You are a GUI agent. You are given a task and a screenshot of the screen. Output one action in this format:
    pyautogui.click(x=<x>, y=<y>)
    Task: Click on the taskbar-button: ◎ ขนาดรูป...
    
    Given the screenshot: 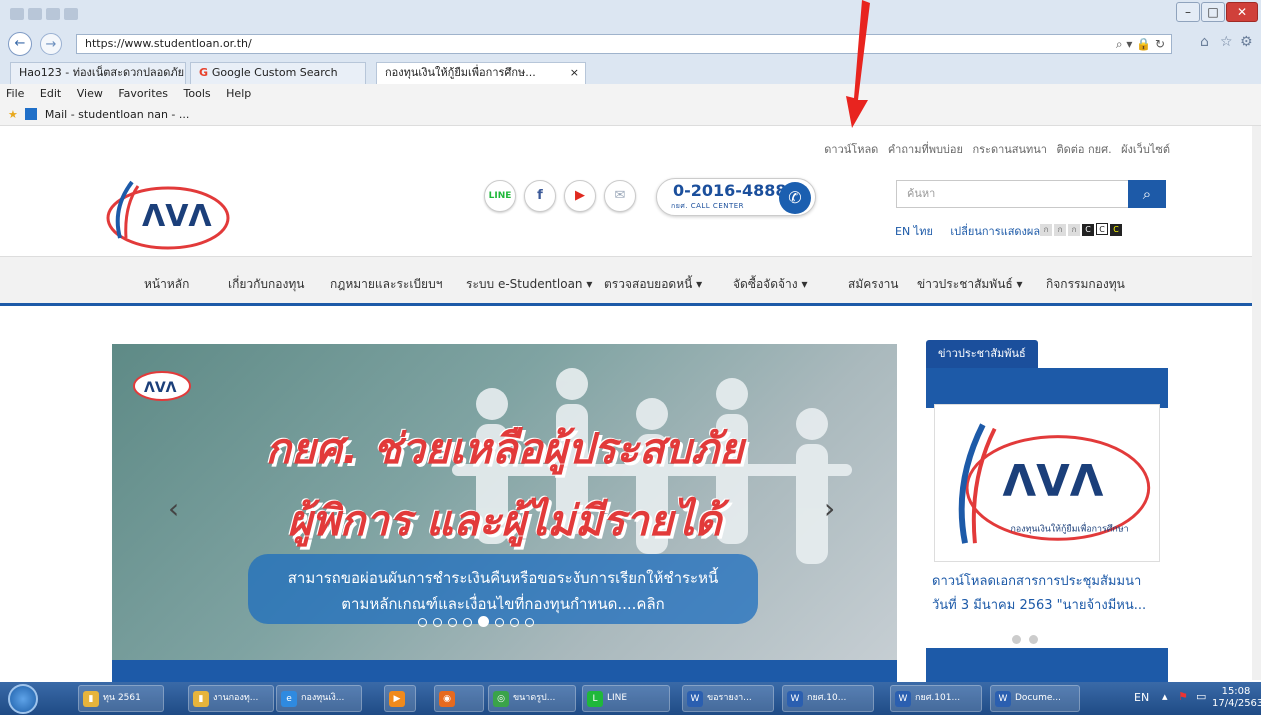 What is the action you would take?
    pyautogui.click(x=532, y=698)
    